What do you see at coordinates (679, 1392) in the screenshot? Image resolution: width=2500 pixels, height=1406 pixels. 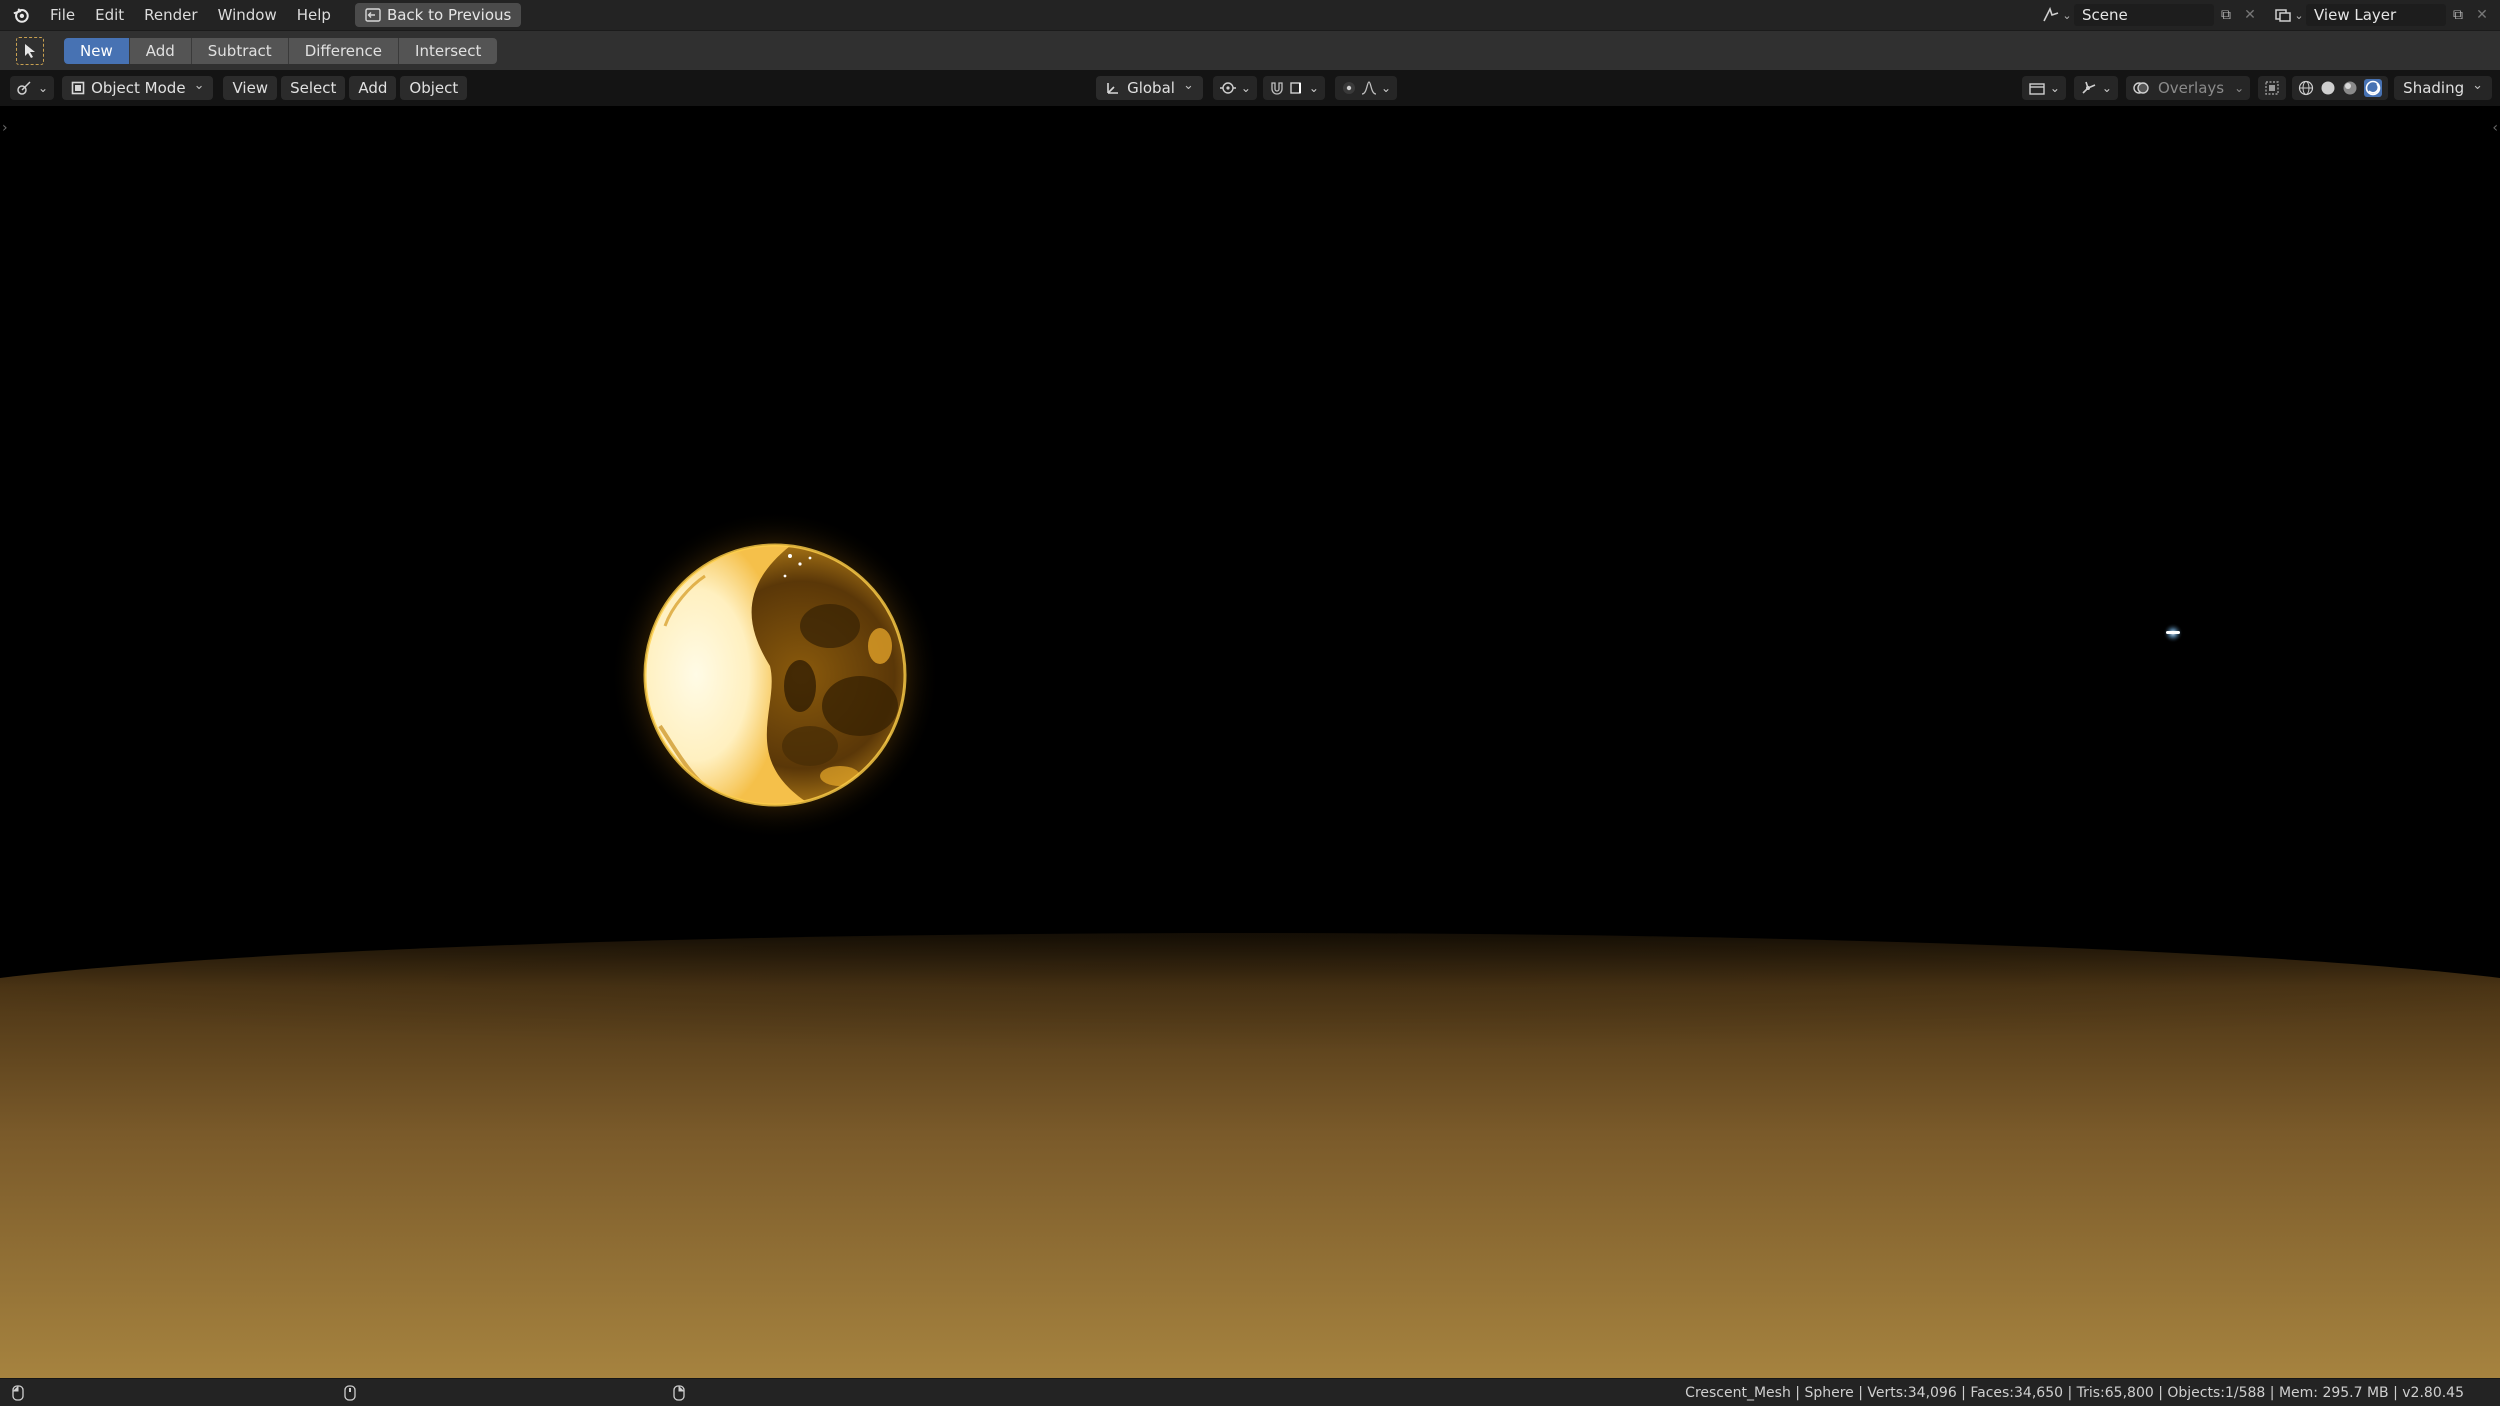 I see `mouse-right-icon` at bounding box center [679, 1392].